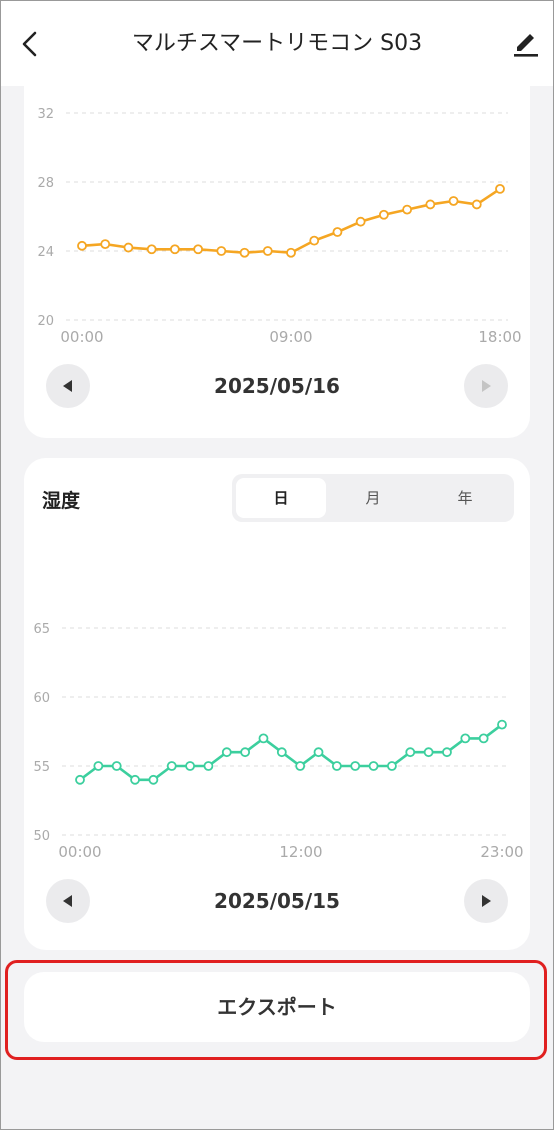 The height and width of the screenshot is (1130, 554). What do you see at coordinates (290, 337) in the screenshot?
I see `x-tick-label: 09:00` at bounding box center [290, 337].